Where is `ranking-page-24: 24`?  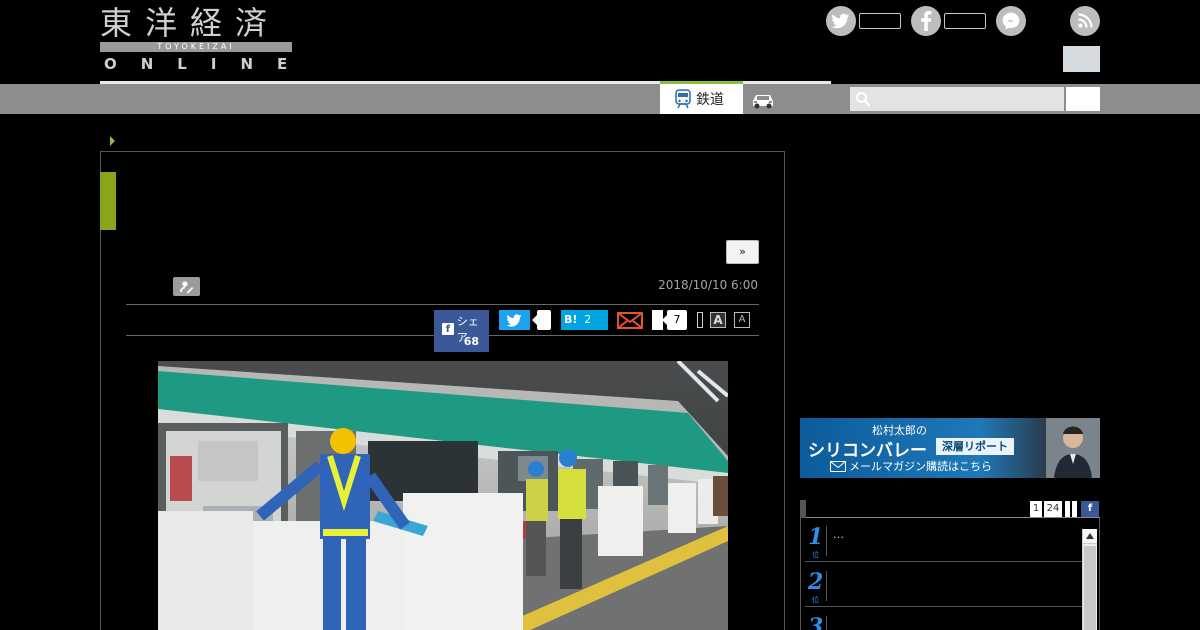
ranking-page-24: 24 is located at coordinates (1053, 509).